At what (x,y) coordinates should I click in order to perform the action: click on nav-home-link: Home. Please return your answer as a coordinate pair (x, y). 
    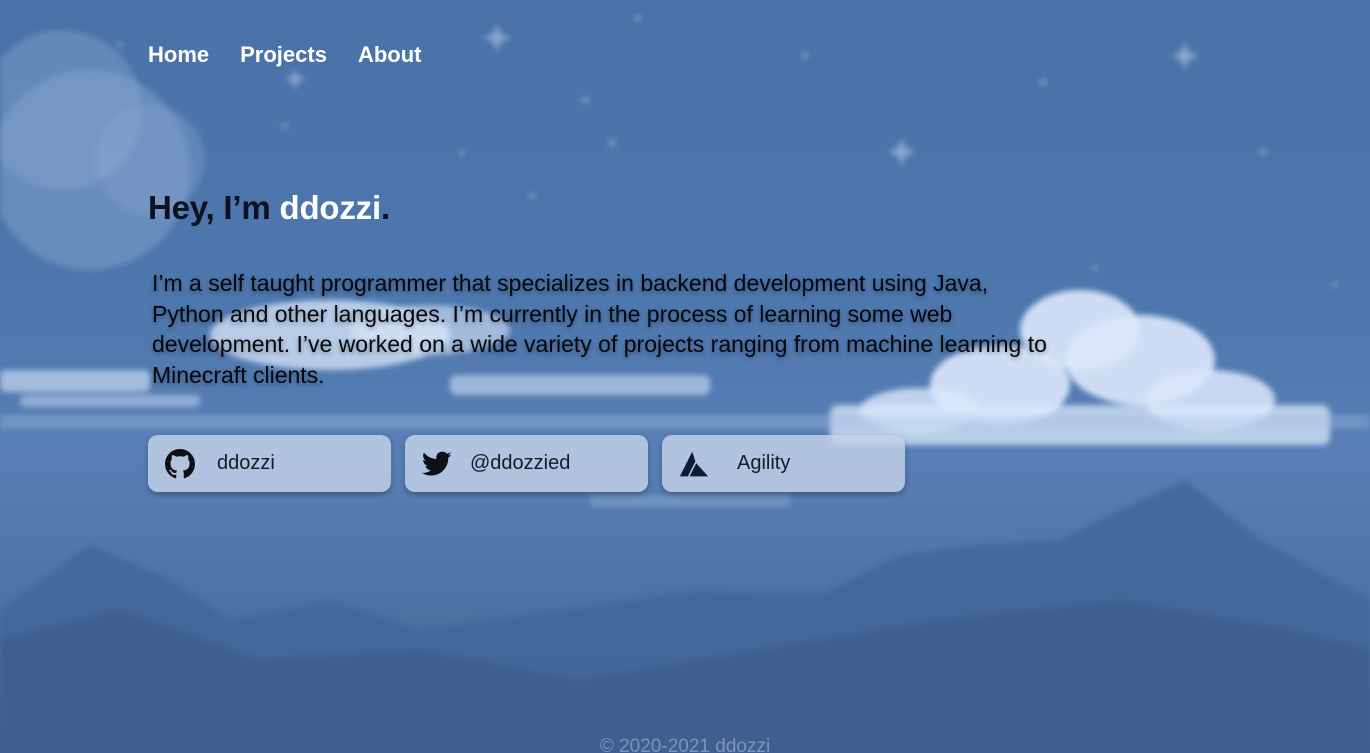
    Looking at the image, I should click on (178, 55).